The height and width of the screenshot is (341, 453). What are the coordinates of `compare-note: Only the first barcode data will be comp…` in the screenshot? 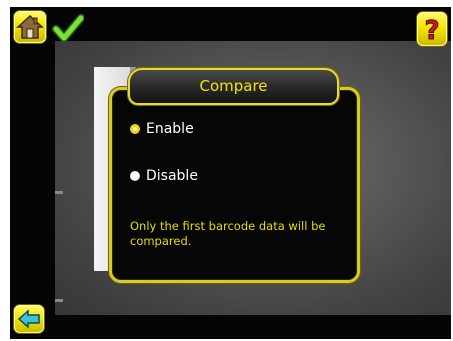 It's located at (228, 233).